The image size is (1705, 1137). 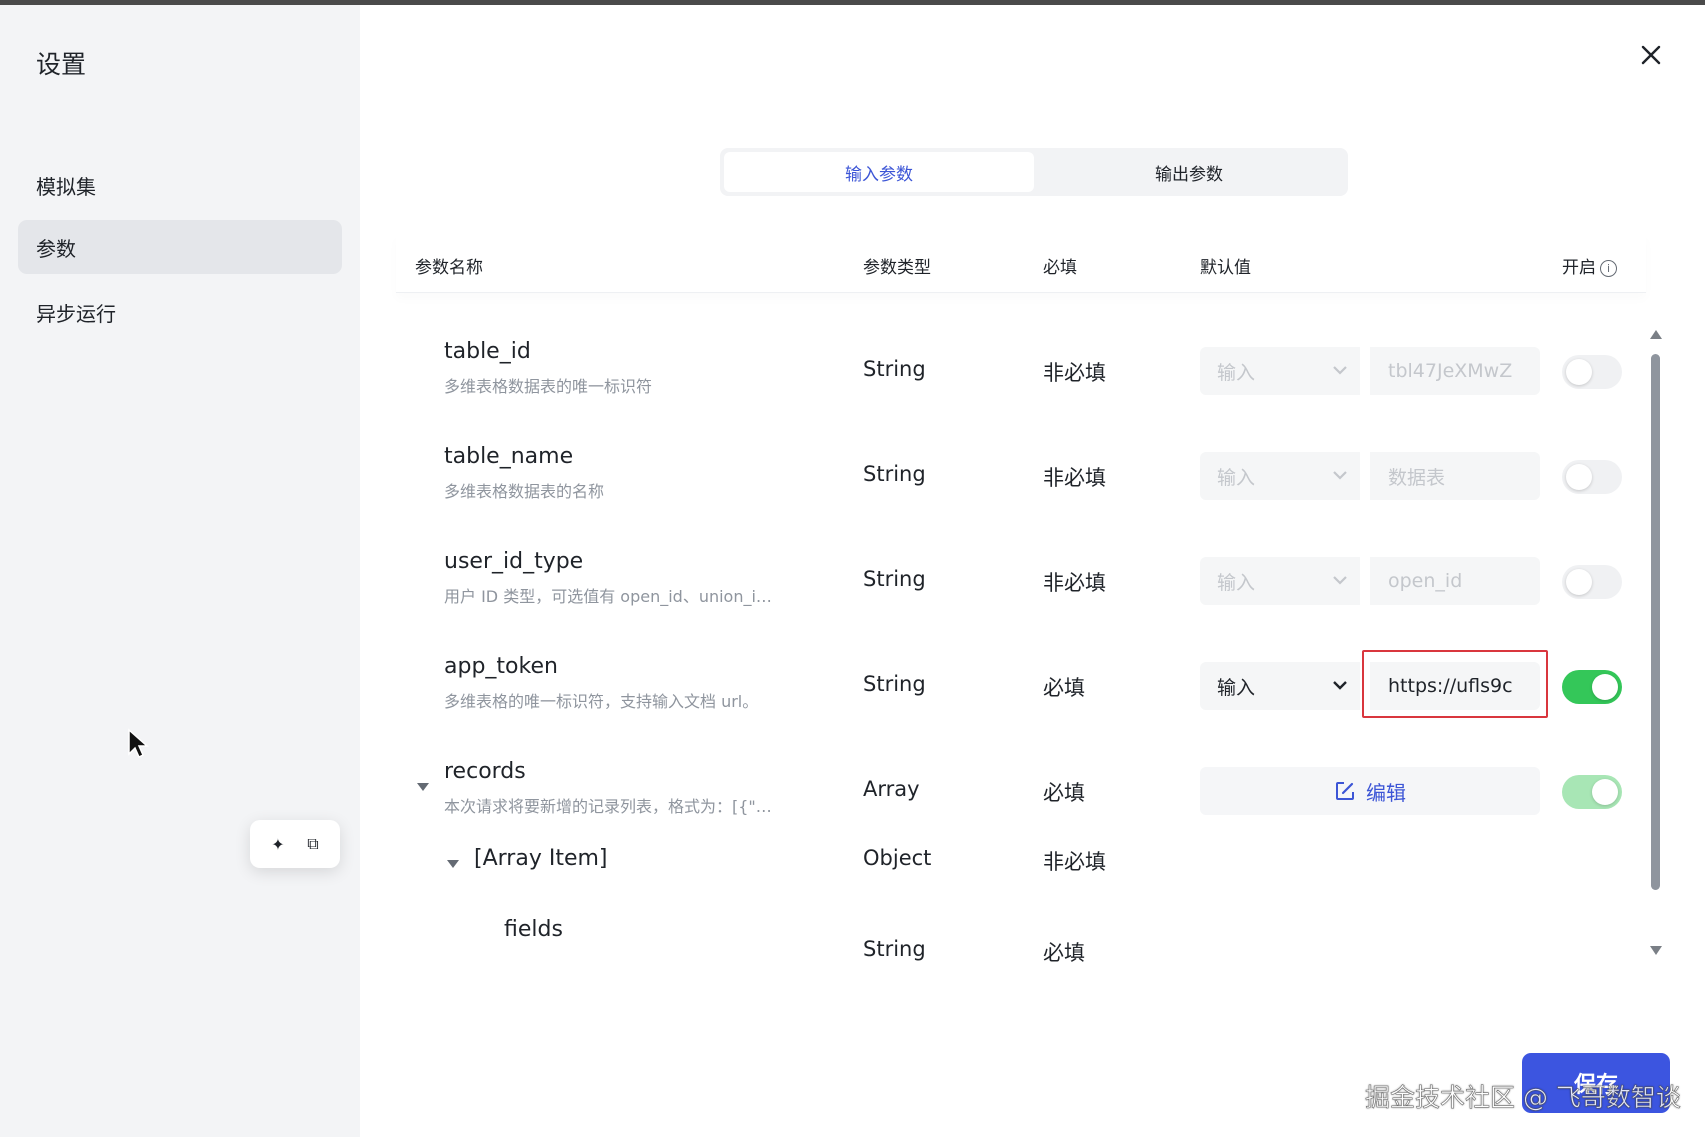 I want to click on param-tabs: 输入参数 输出参数, so click(x=1034, y=172).